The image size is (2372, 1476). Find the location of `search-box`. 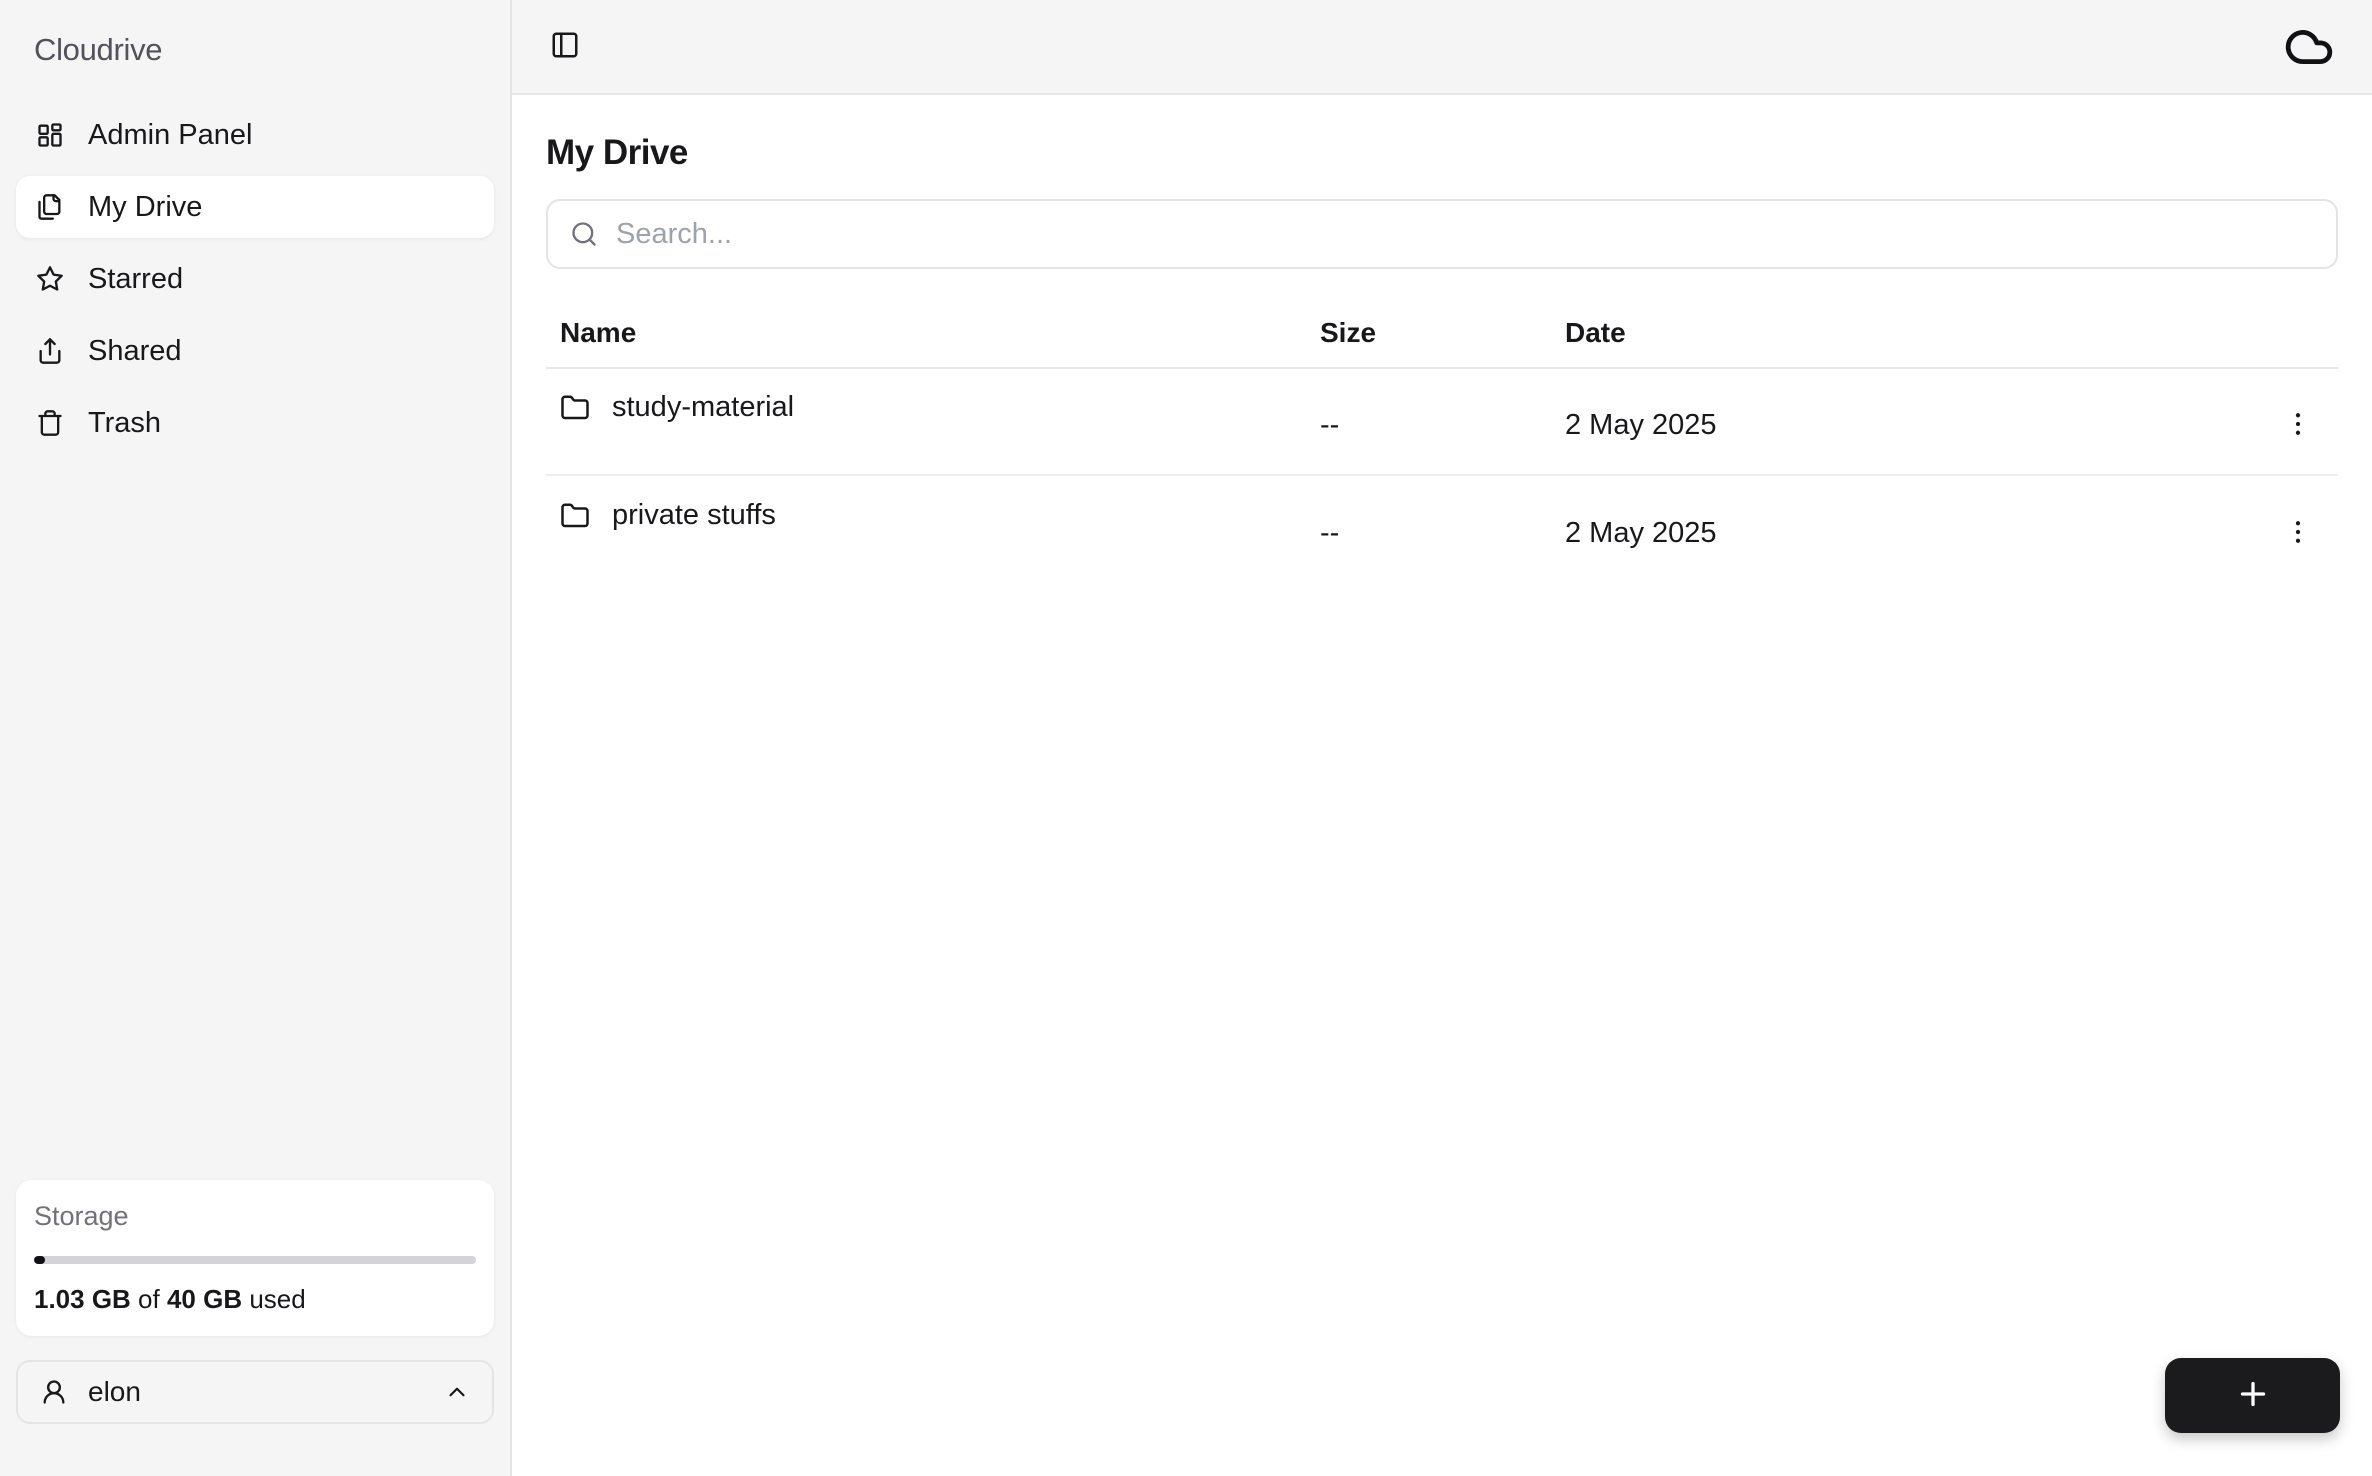

search-box is located at coordinates (1442, 234).